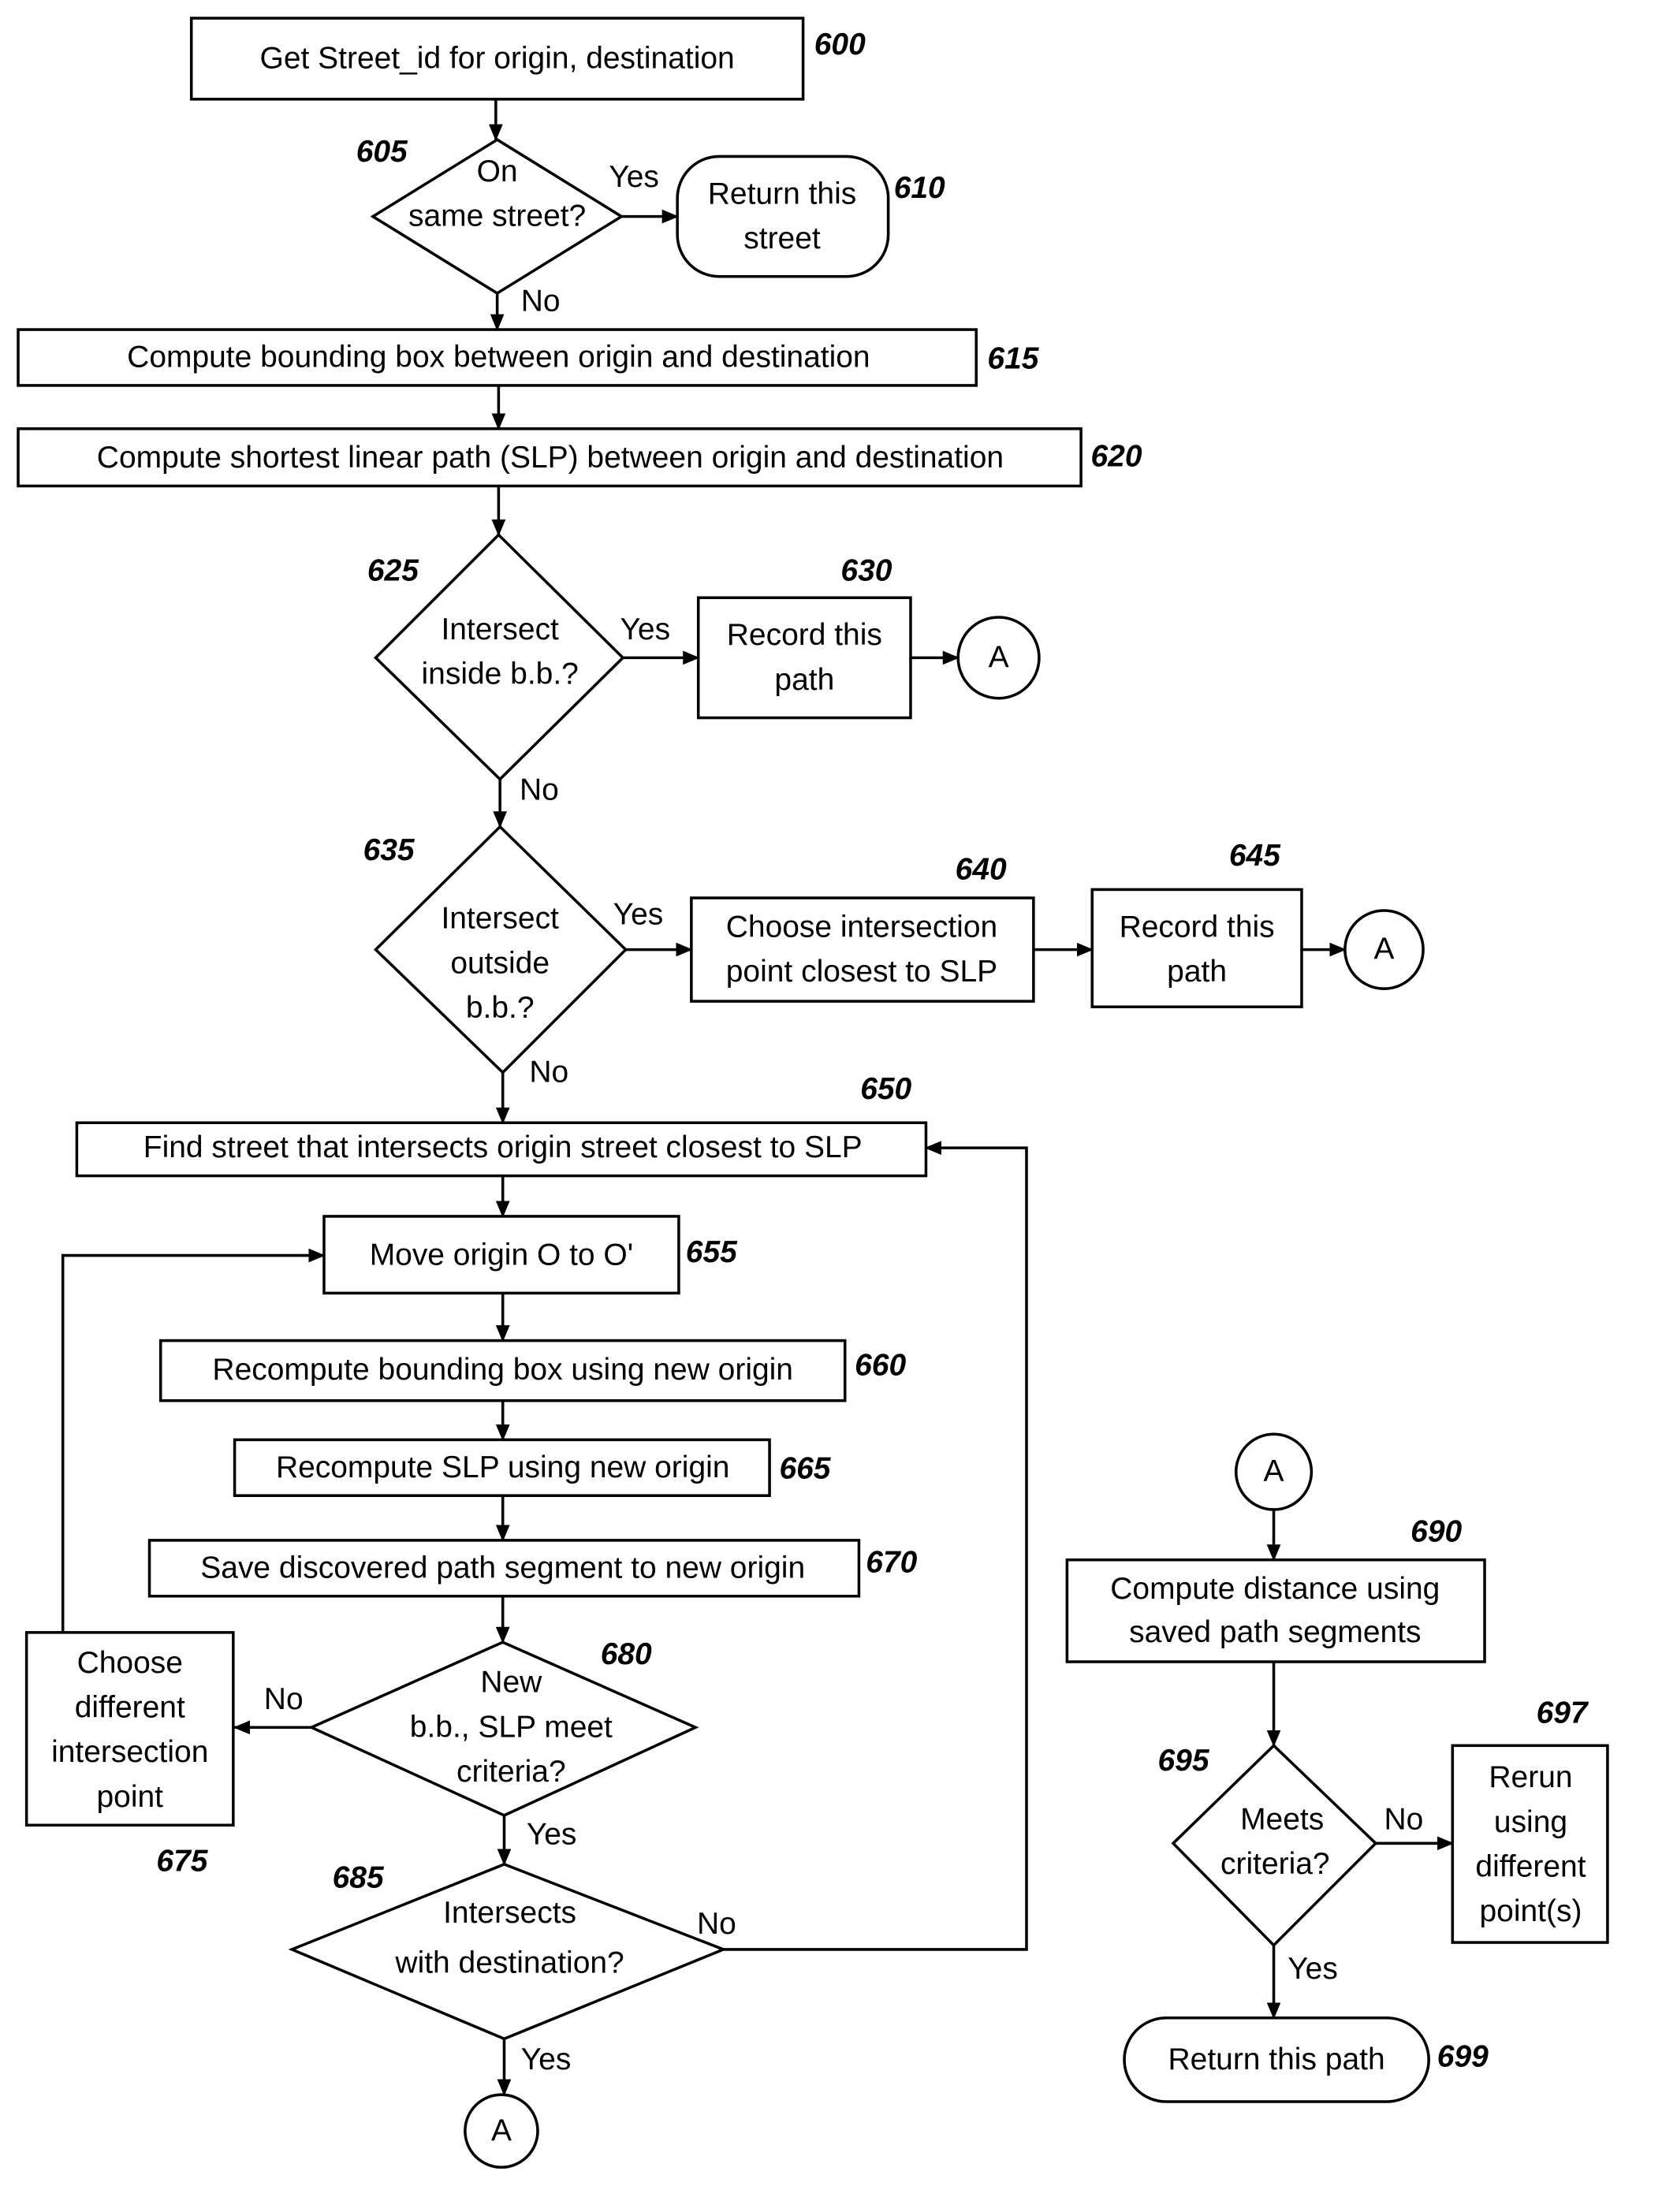  What do you see at coordinates (541, 301) in the screenshot?
I see `label-605-no: No` at bounding box center [541, 301].